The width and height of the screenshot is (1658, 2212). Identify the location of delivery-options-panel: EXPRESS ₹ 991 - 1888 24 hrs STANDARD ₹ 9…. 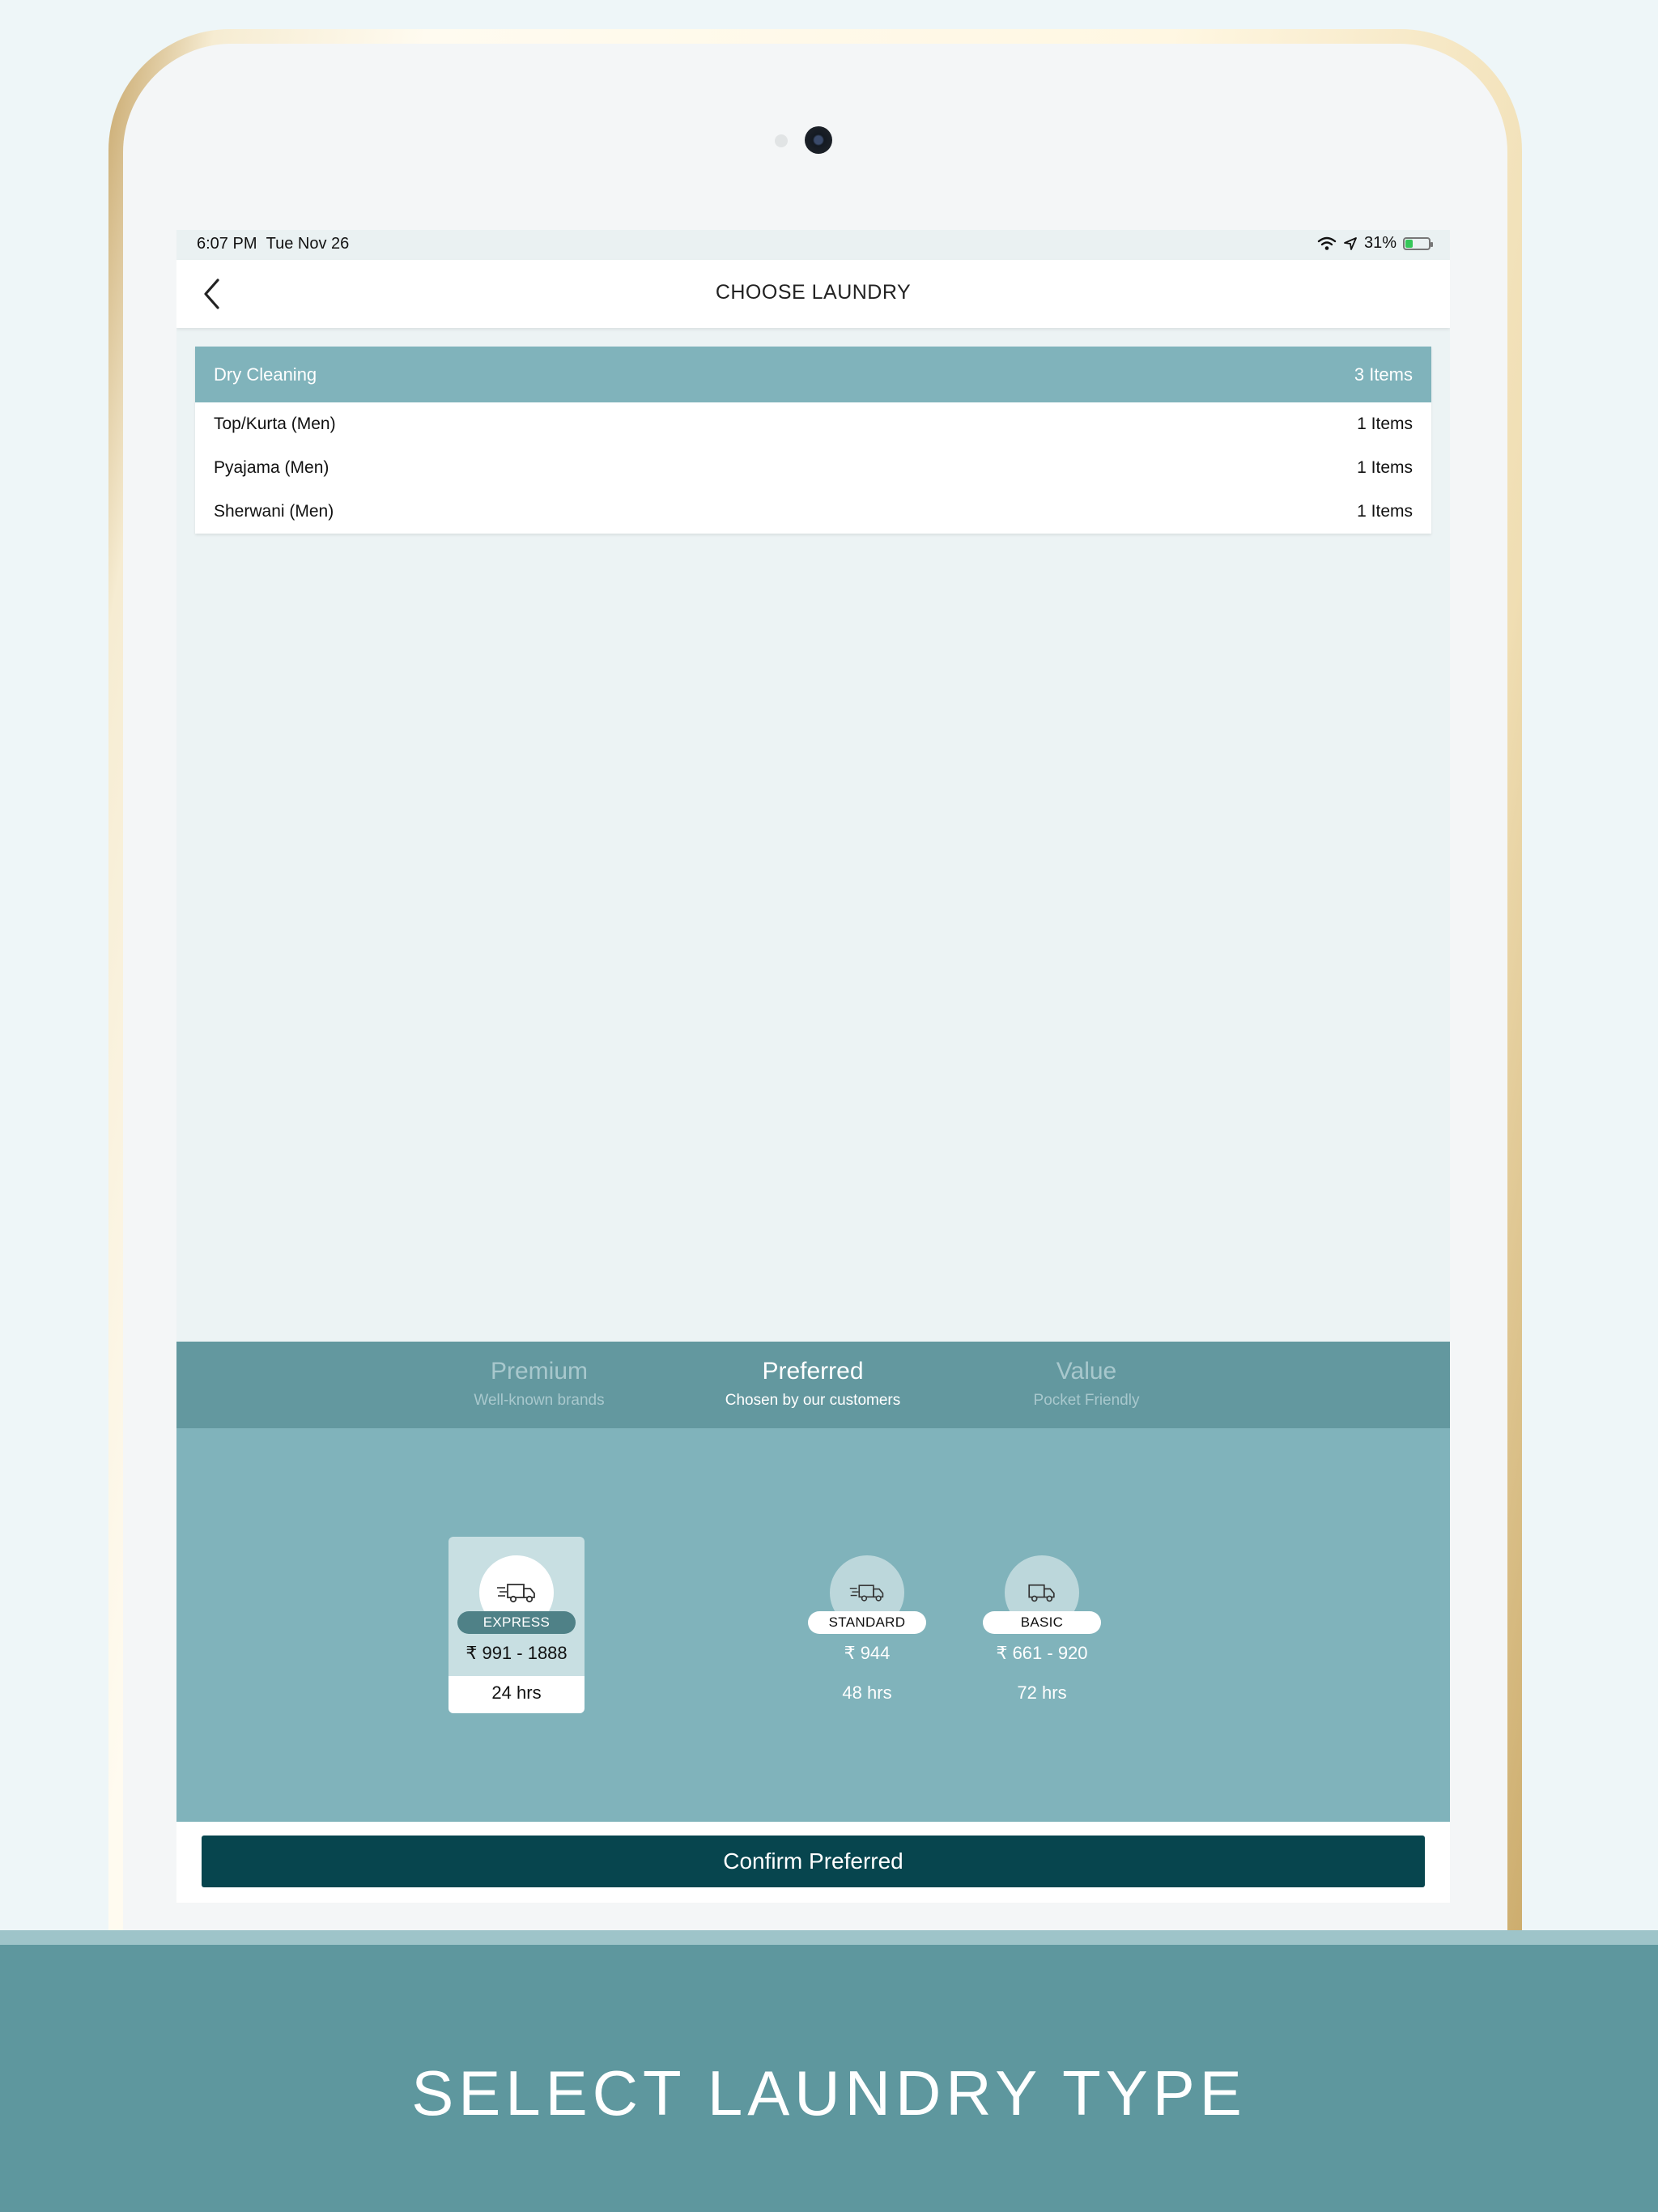
(813, 1625).